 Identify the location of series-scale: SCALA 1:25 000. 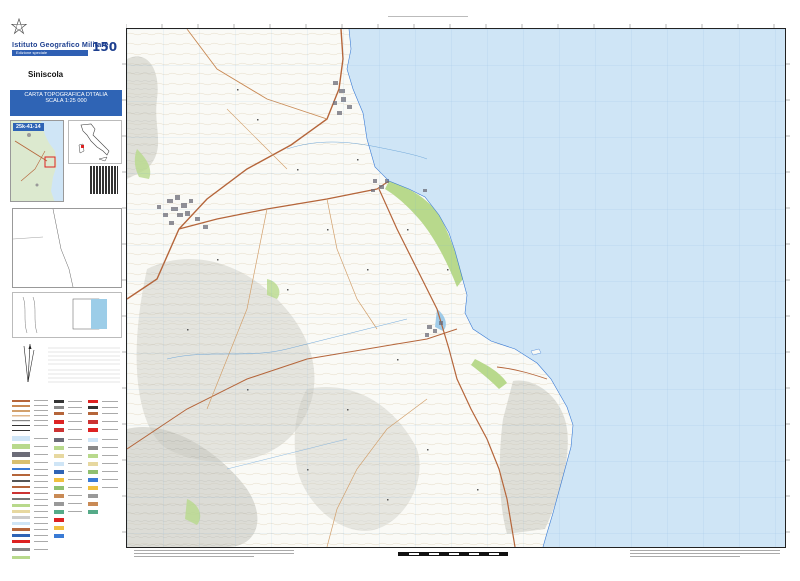
(66, 101).